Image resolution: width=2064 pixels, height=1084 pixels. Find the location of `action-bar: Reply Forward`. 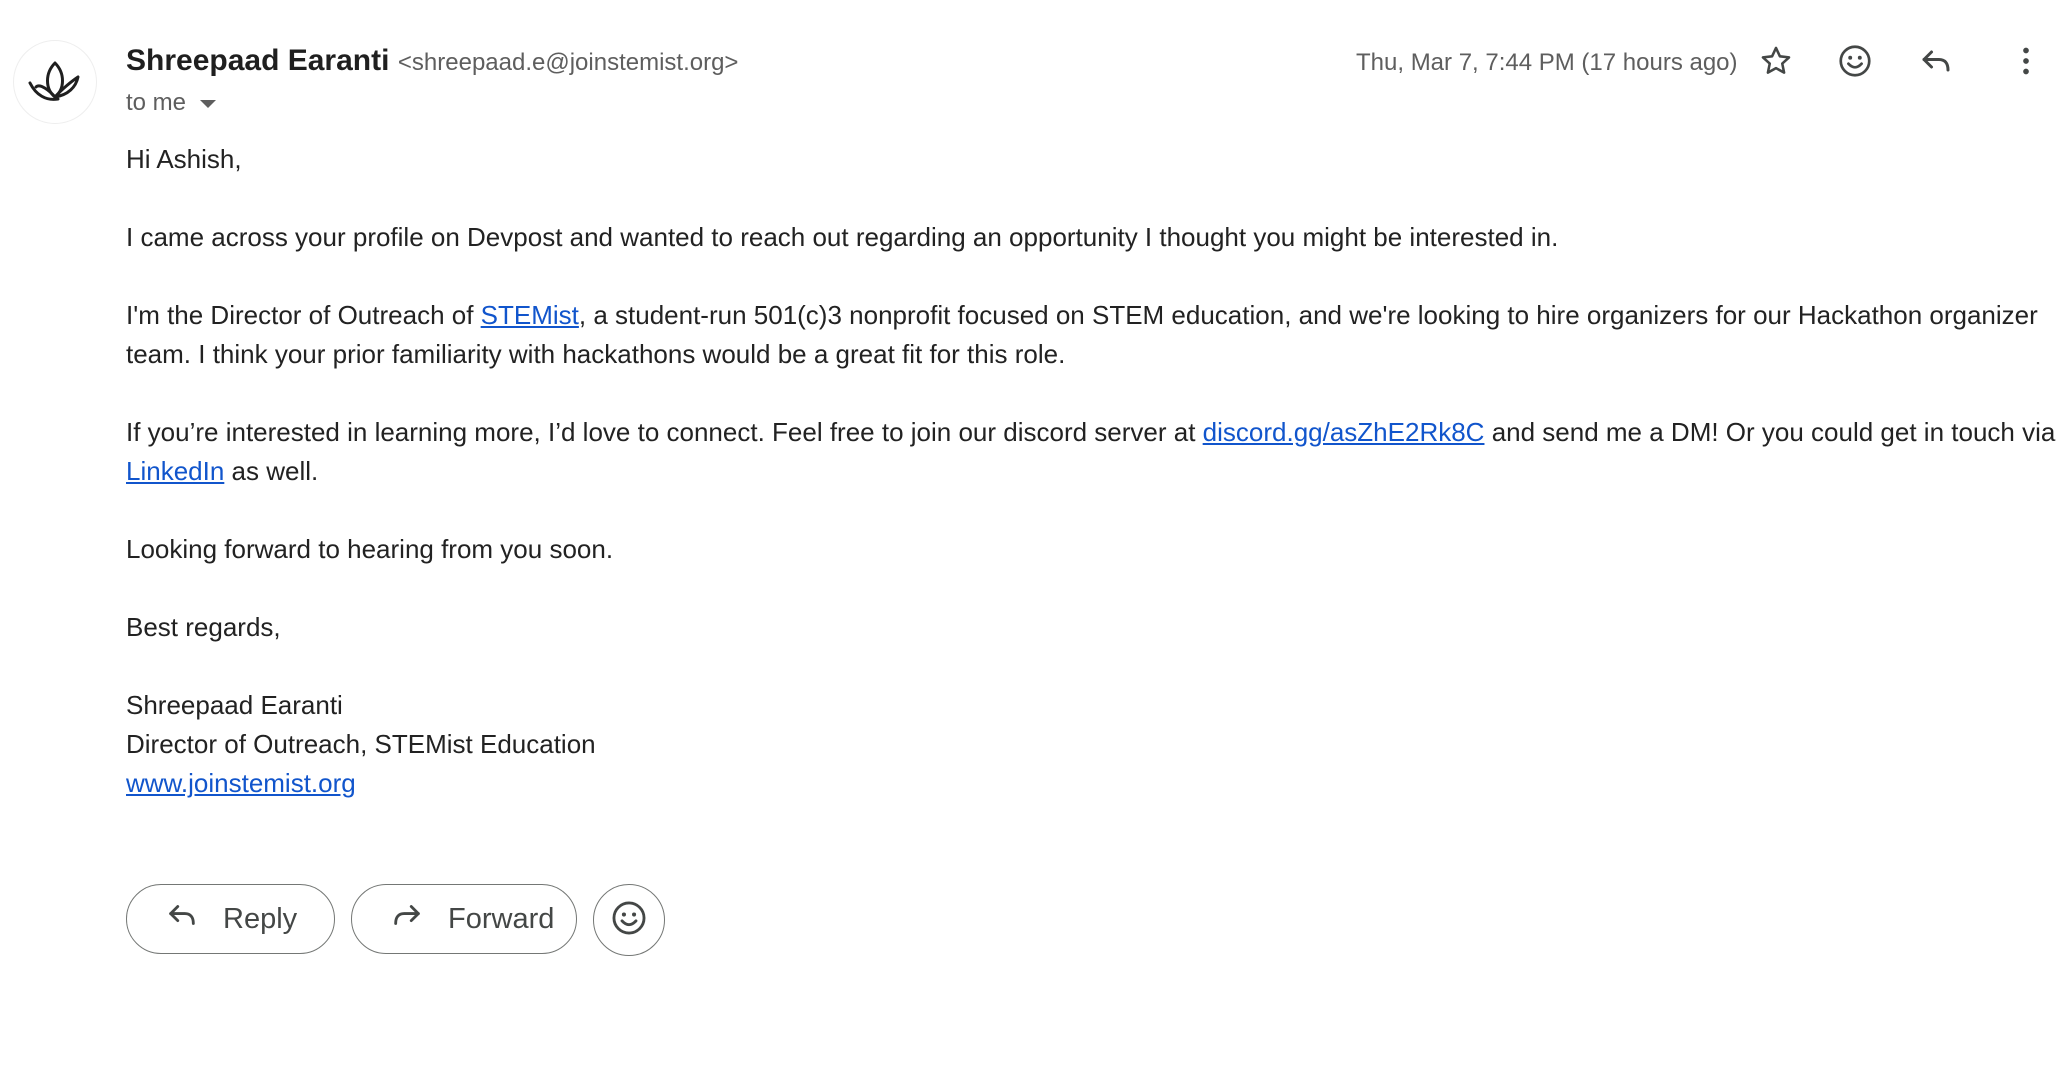

action-bar: Reply Forward is located at coordinates (395, 920).